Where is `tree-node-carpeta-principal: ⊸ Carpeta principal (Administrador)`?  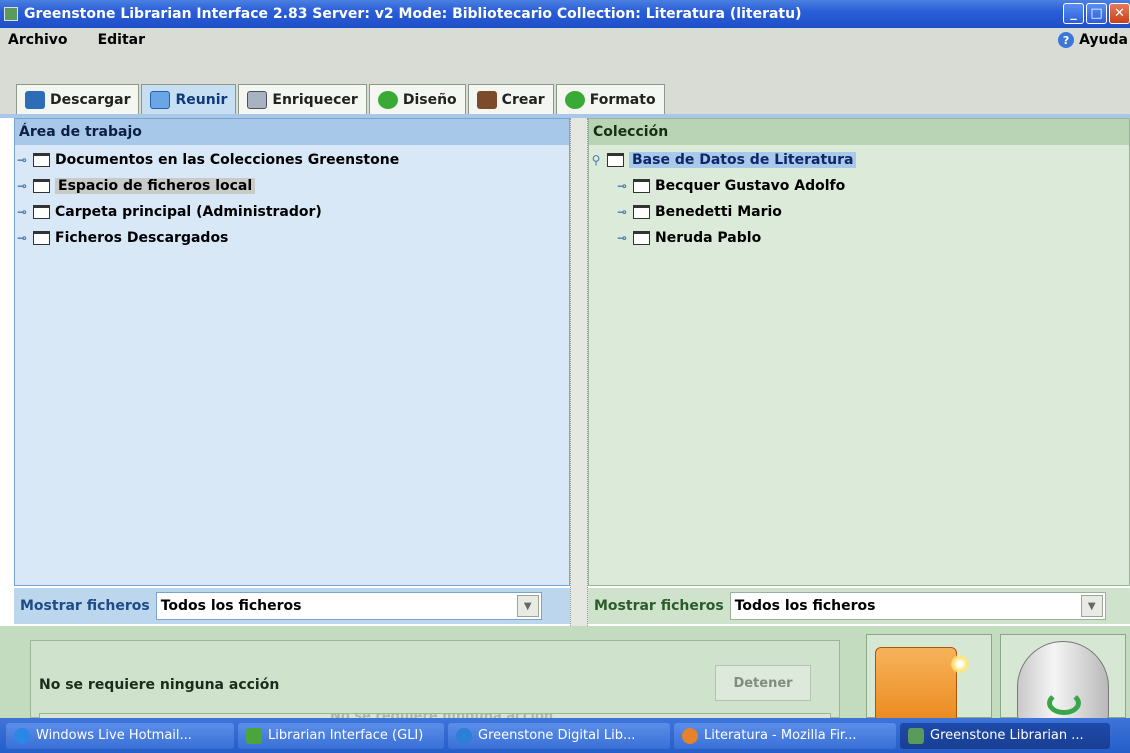
tree-node-carpeta-principal: ⊸ Carpeta principal (Administrador) is located at coordinates (292, 212).